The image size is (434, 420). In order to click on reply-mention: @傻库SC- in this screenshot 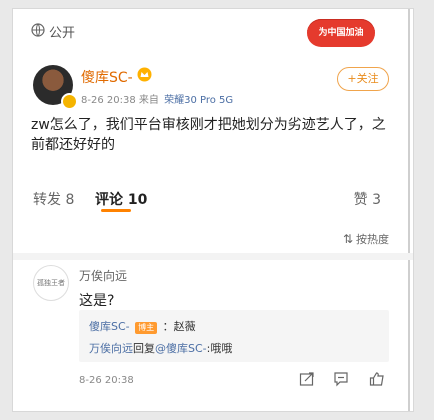, I will do `click(181, 348)`.